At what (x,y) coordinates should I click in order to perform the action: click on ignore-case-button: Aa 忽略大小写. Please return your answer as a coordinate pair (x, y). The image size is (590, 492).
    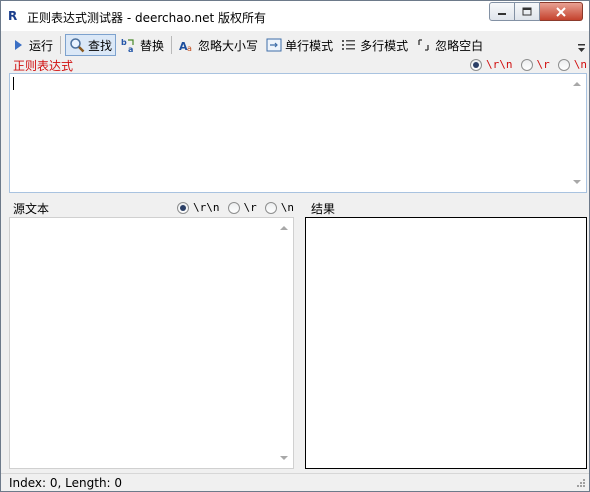
    Looking at the image, I should click on (218, 45).